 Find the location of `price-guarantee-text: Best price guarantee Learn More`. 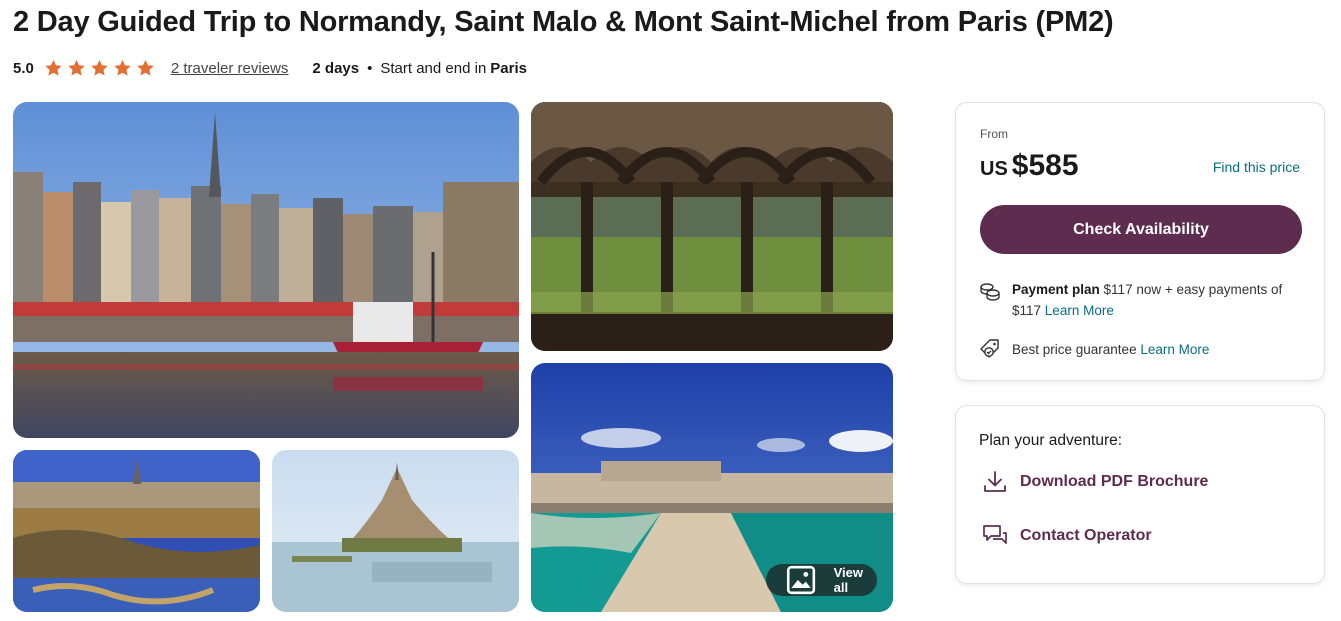

price-guarantee-text: Best price guarantee Learn More is located at coordinates (1110, 349).